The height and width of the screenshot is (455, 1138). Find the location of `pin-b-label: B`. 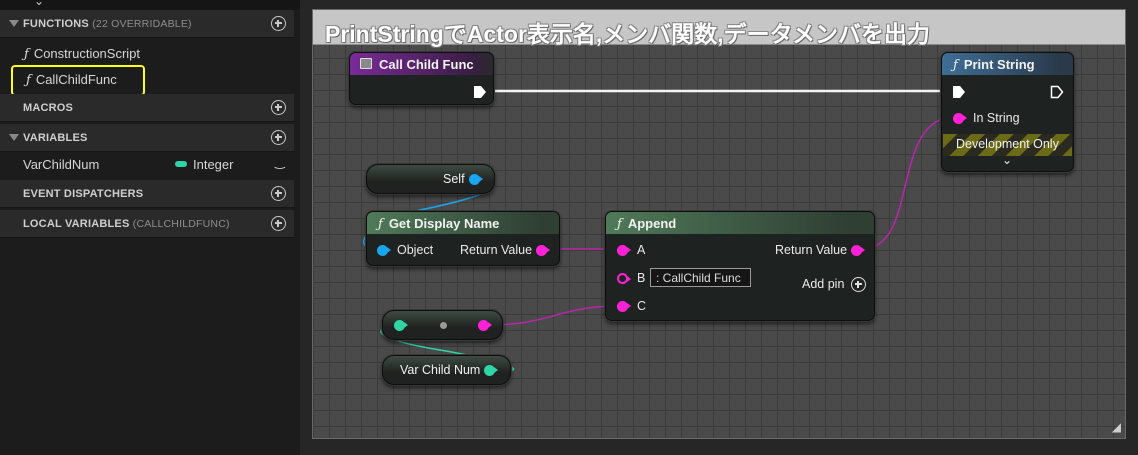

pin-b-label: B is located at coordinates (641, 278).